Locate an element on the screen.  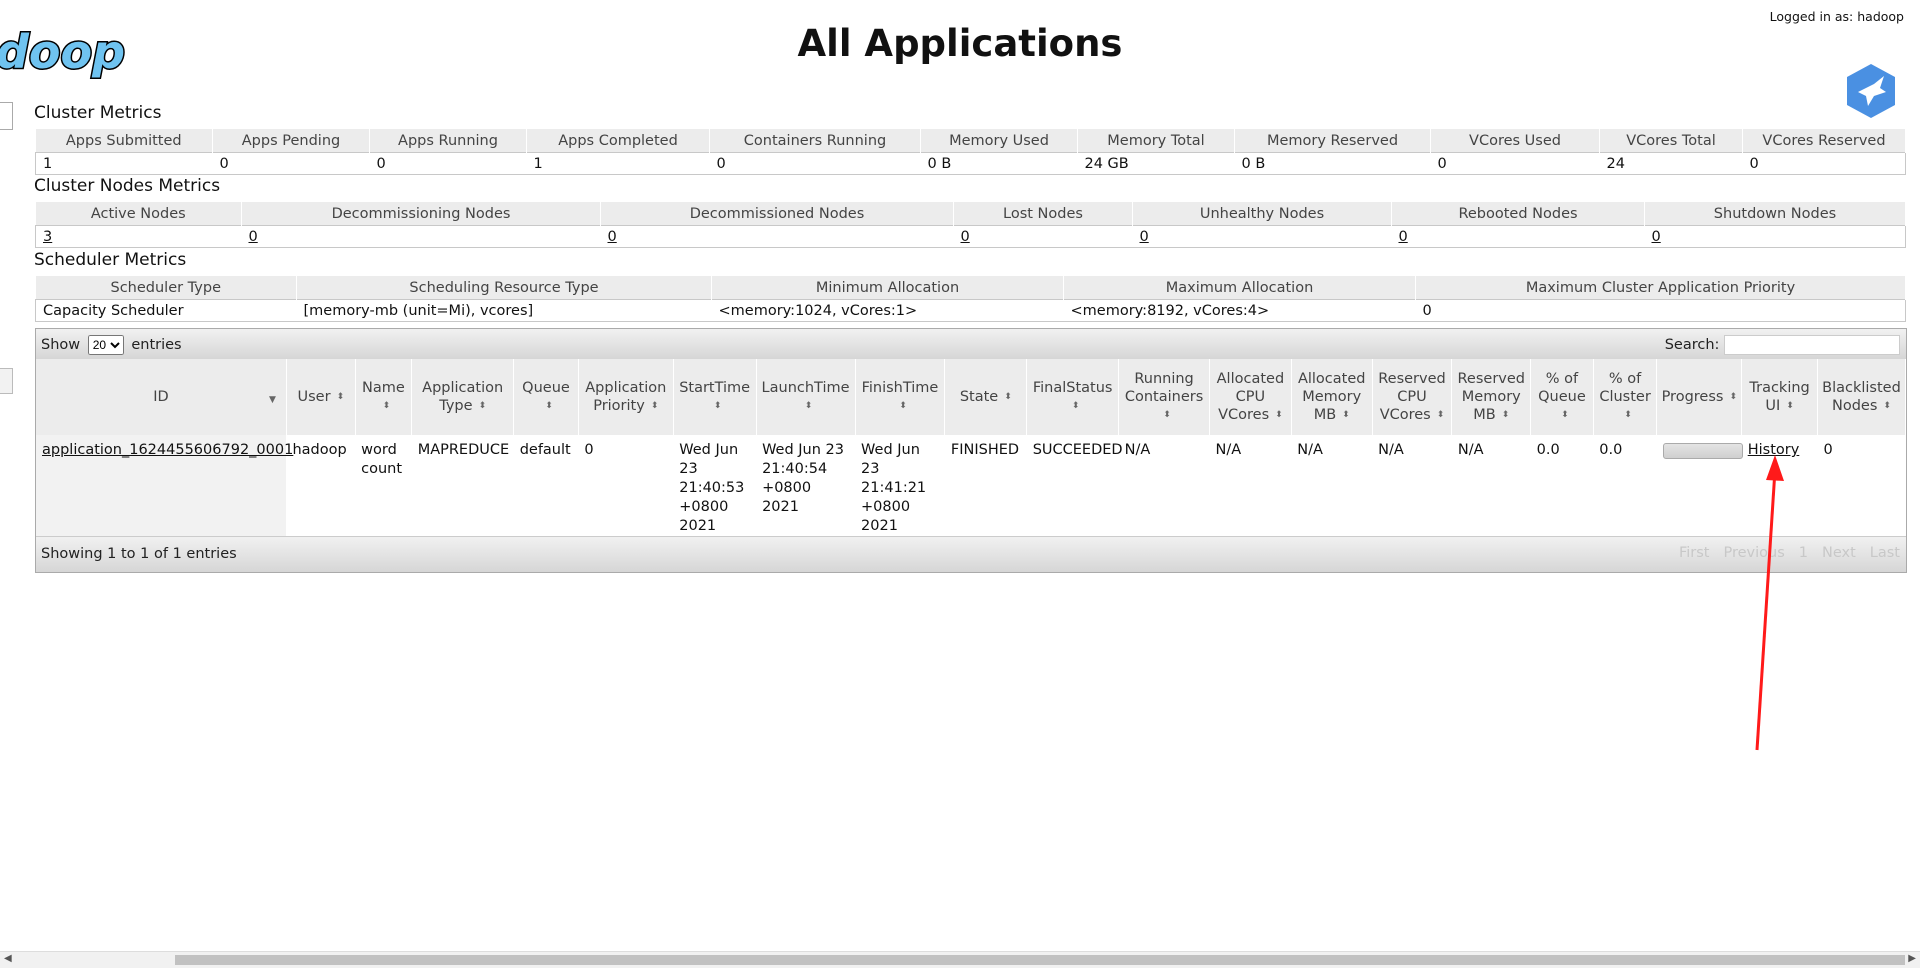
horizontal-scrollbar: ◀ ▶ is located at coordinates (960, 959).